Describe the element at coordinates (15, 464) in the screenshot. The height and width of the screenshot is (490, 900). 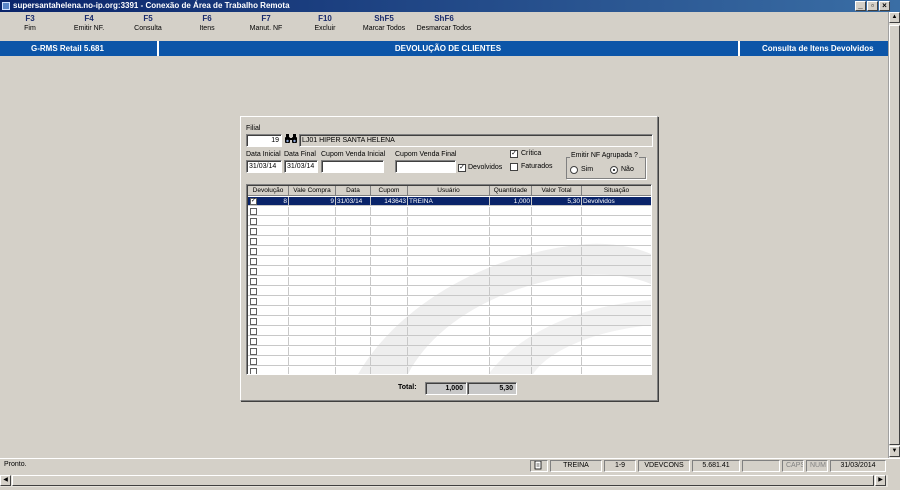
I see `status-message: Pronto.` at that location.